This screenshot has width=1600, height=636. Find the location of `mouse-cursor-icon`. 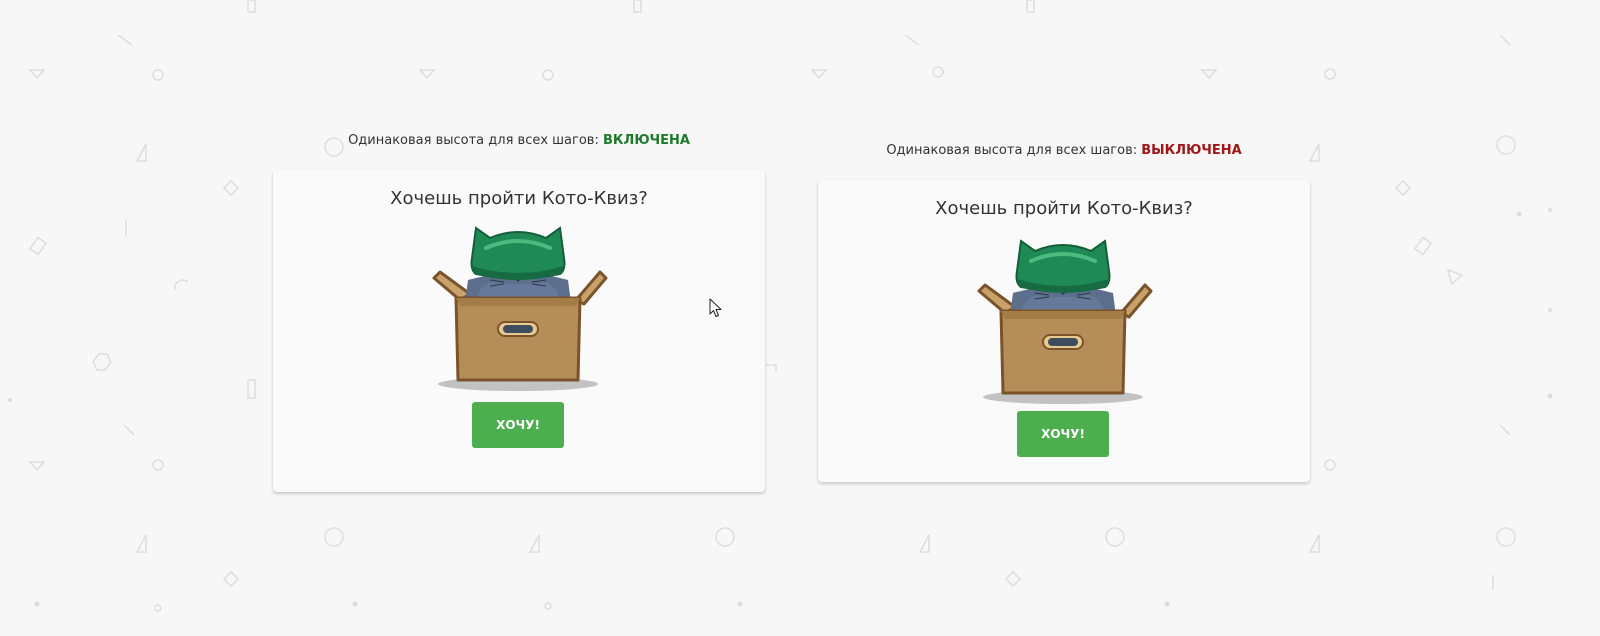

mouse-cursor-icon is located at coordinates (715, 307).